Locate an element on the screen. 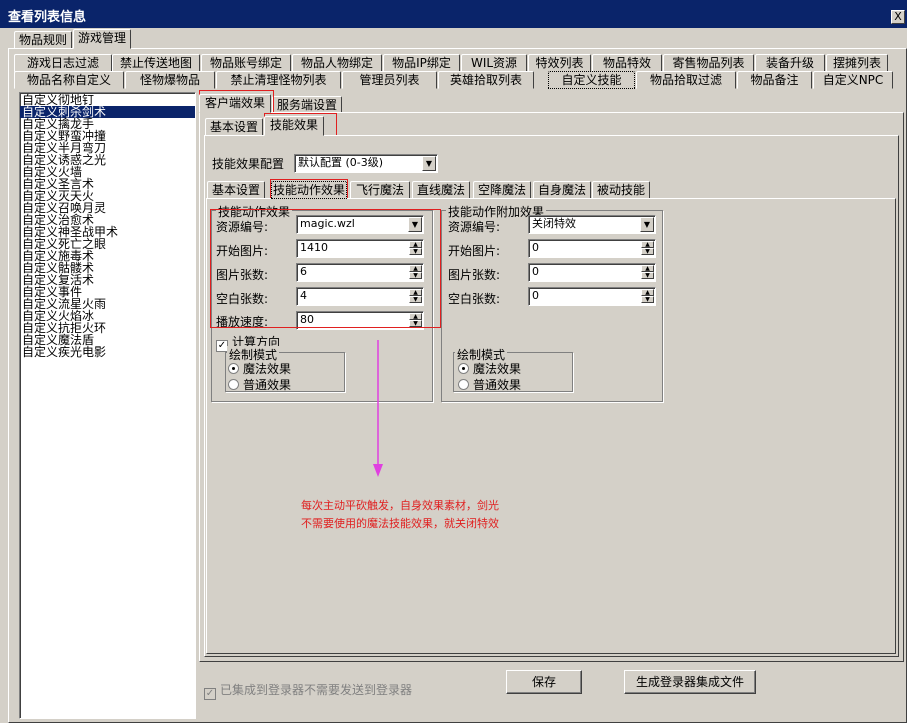 This screenshot has width=907, height=723. annotation-line-2: 不需要使用的魔法技能效果，就关闭特效 is located at coordinates (400, 523).